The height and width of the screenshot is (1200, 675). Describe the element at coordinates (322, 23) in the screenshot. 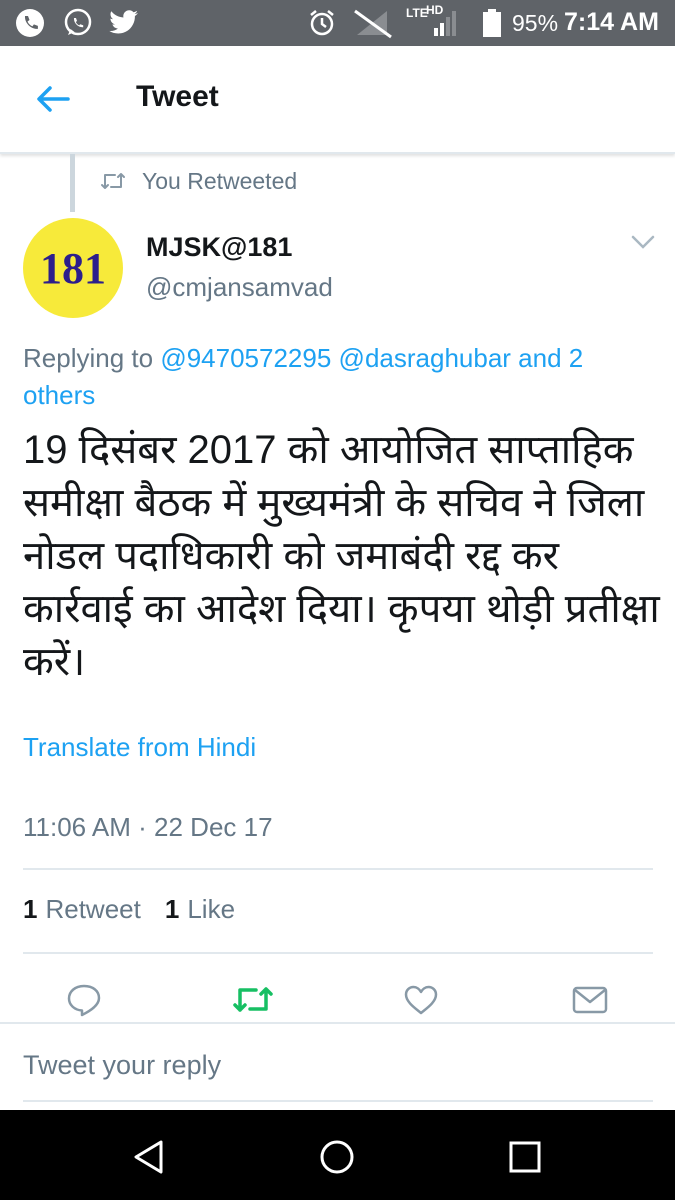

I see `alarm-icon` at that location.